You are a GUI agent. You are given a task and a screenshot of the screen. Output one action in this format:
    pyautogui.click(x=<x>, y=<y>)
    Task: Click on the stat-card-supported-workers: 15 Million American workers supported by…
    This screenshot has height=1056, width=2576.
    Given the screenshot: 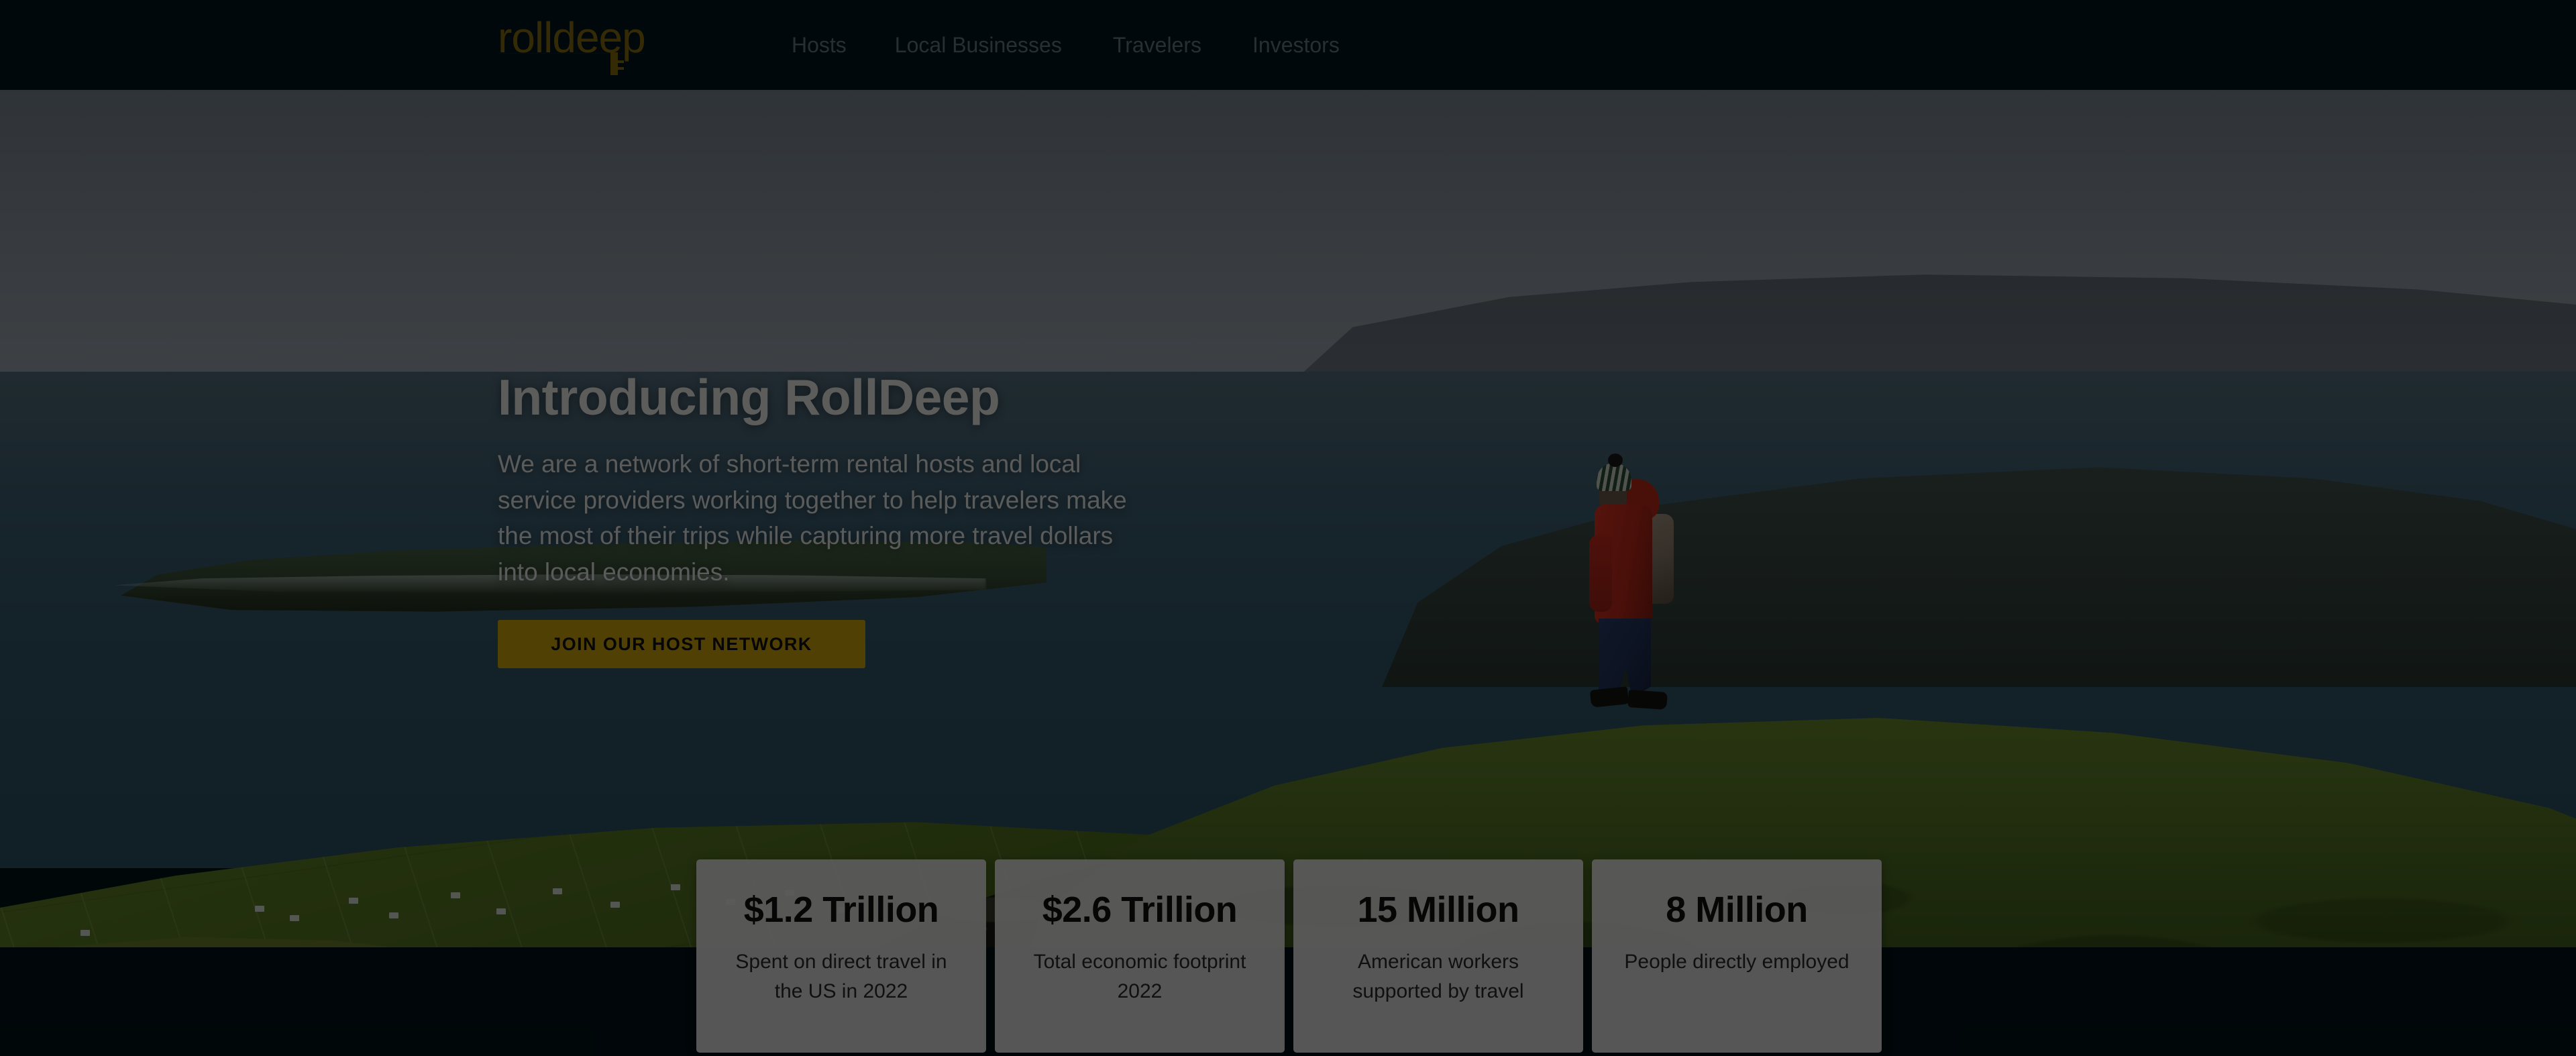 What is the action you would take?
    pyautogui.click(x=1438, y=956)
    